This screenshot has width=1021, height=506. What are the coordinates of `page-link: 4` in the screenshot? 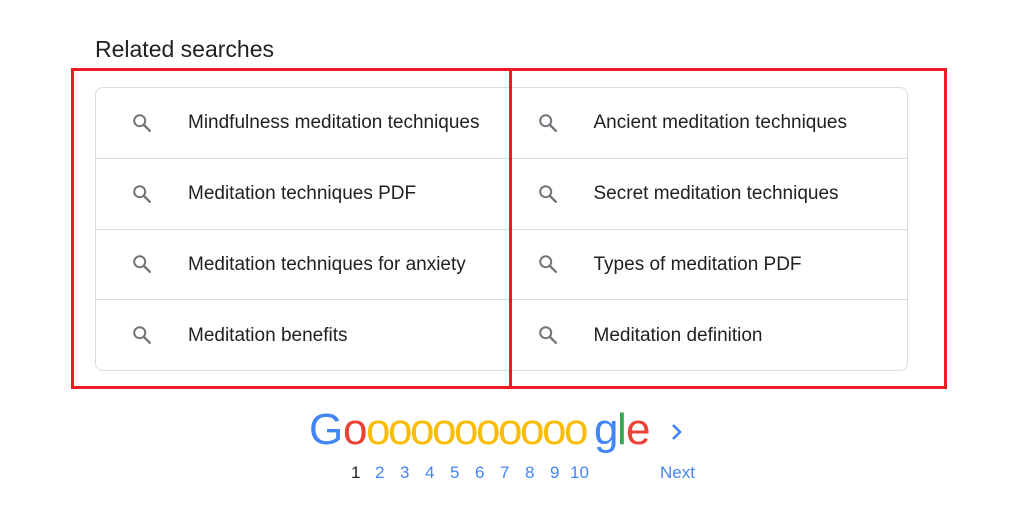 It's located at (429, 473).